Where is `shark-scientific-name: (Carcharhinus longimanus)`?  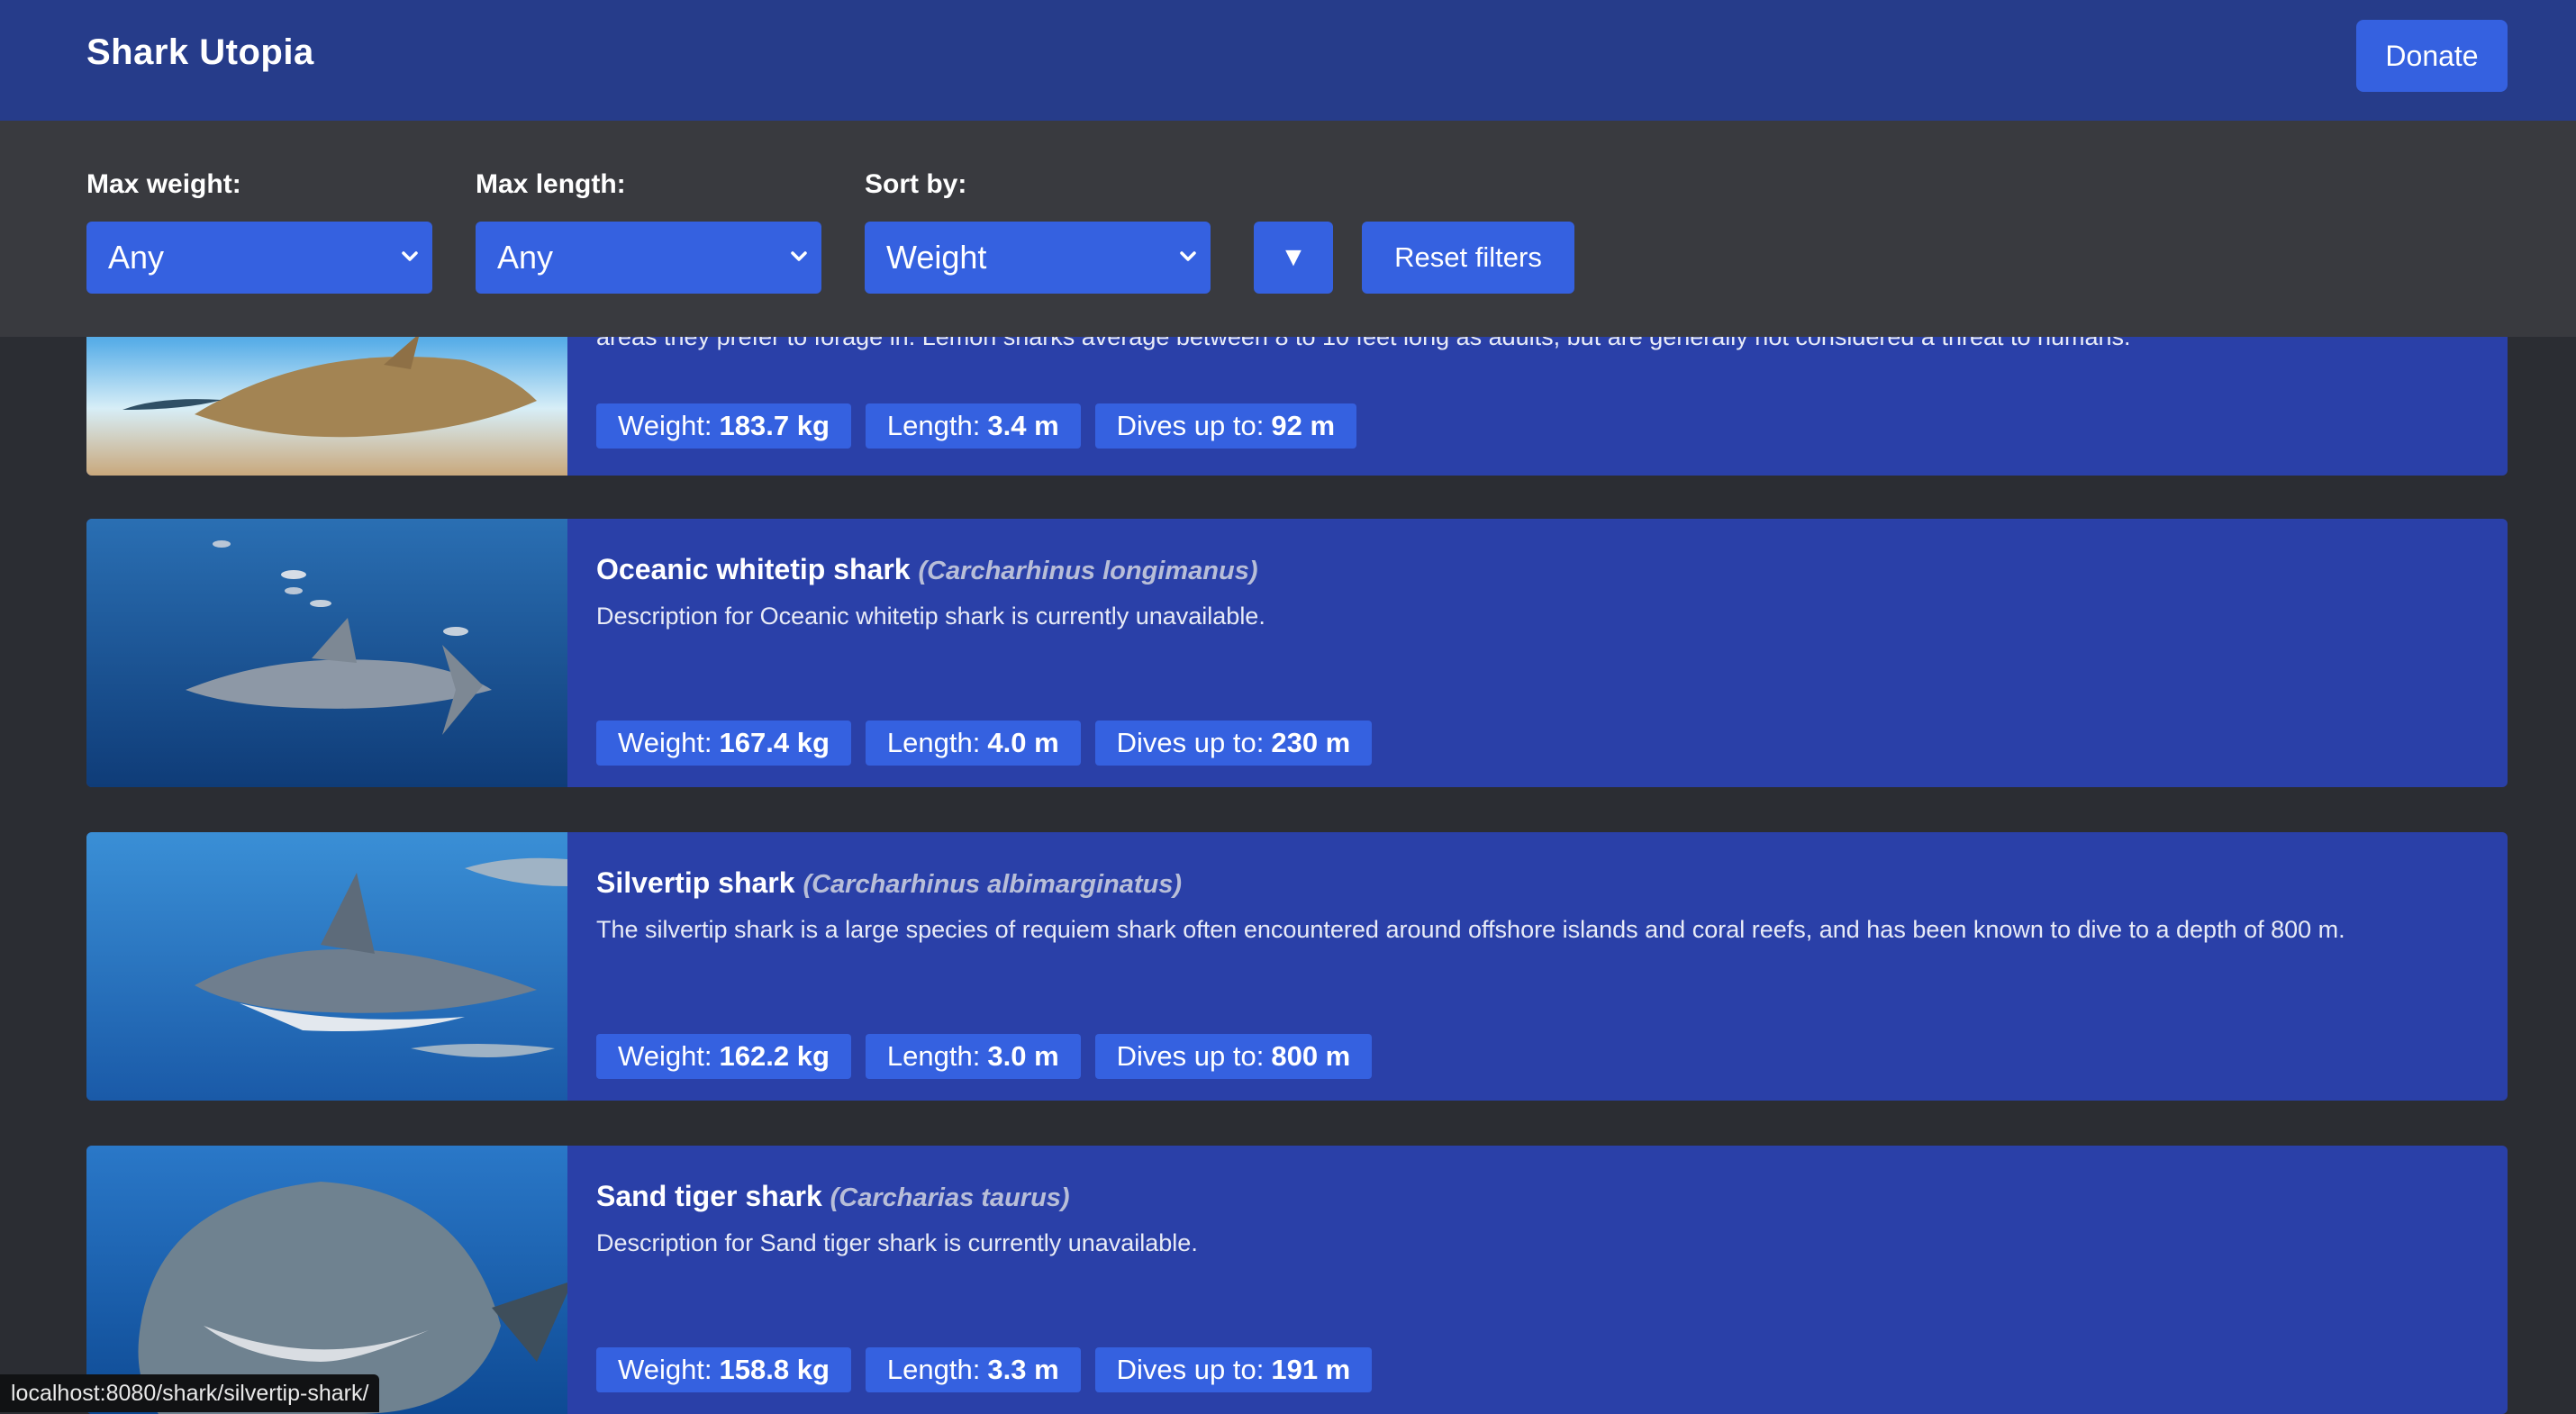 shark-scientific-name: (Carcharhinus longimanus) is located at coordinates (1088, 571).